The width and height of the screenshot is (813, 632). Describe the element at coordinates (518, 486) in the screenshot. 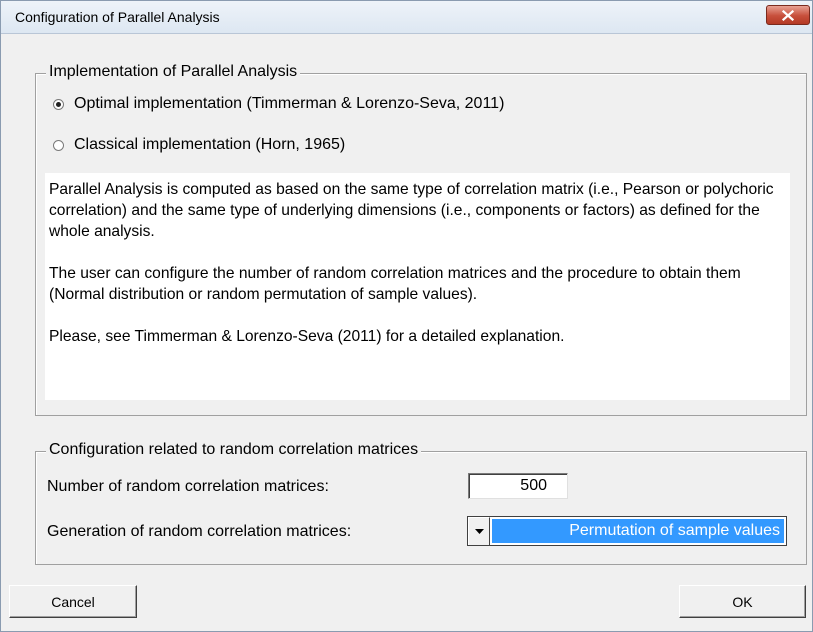

I see `number-of-matrices-input` at that location.